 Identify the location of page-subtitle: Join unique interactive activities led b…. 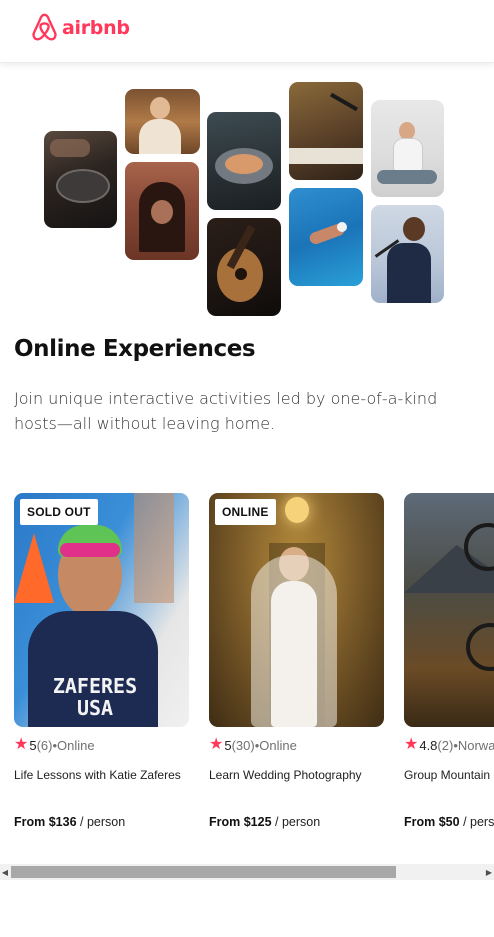
(226, 411).